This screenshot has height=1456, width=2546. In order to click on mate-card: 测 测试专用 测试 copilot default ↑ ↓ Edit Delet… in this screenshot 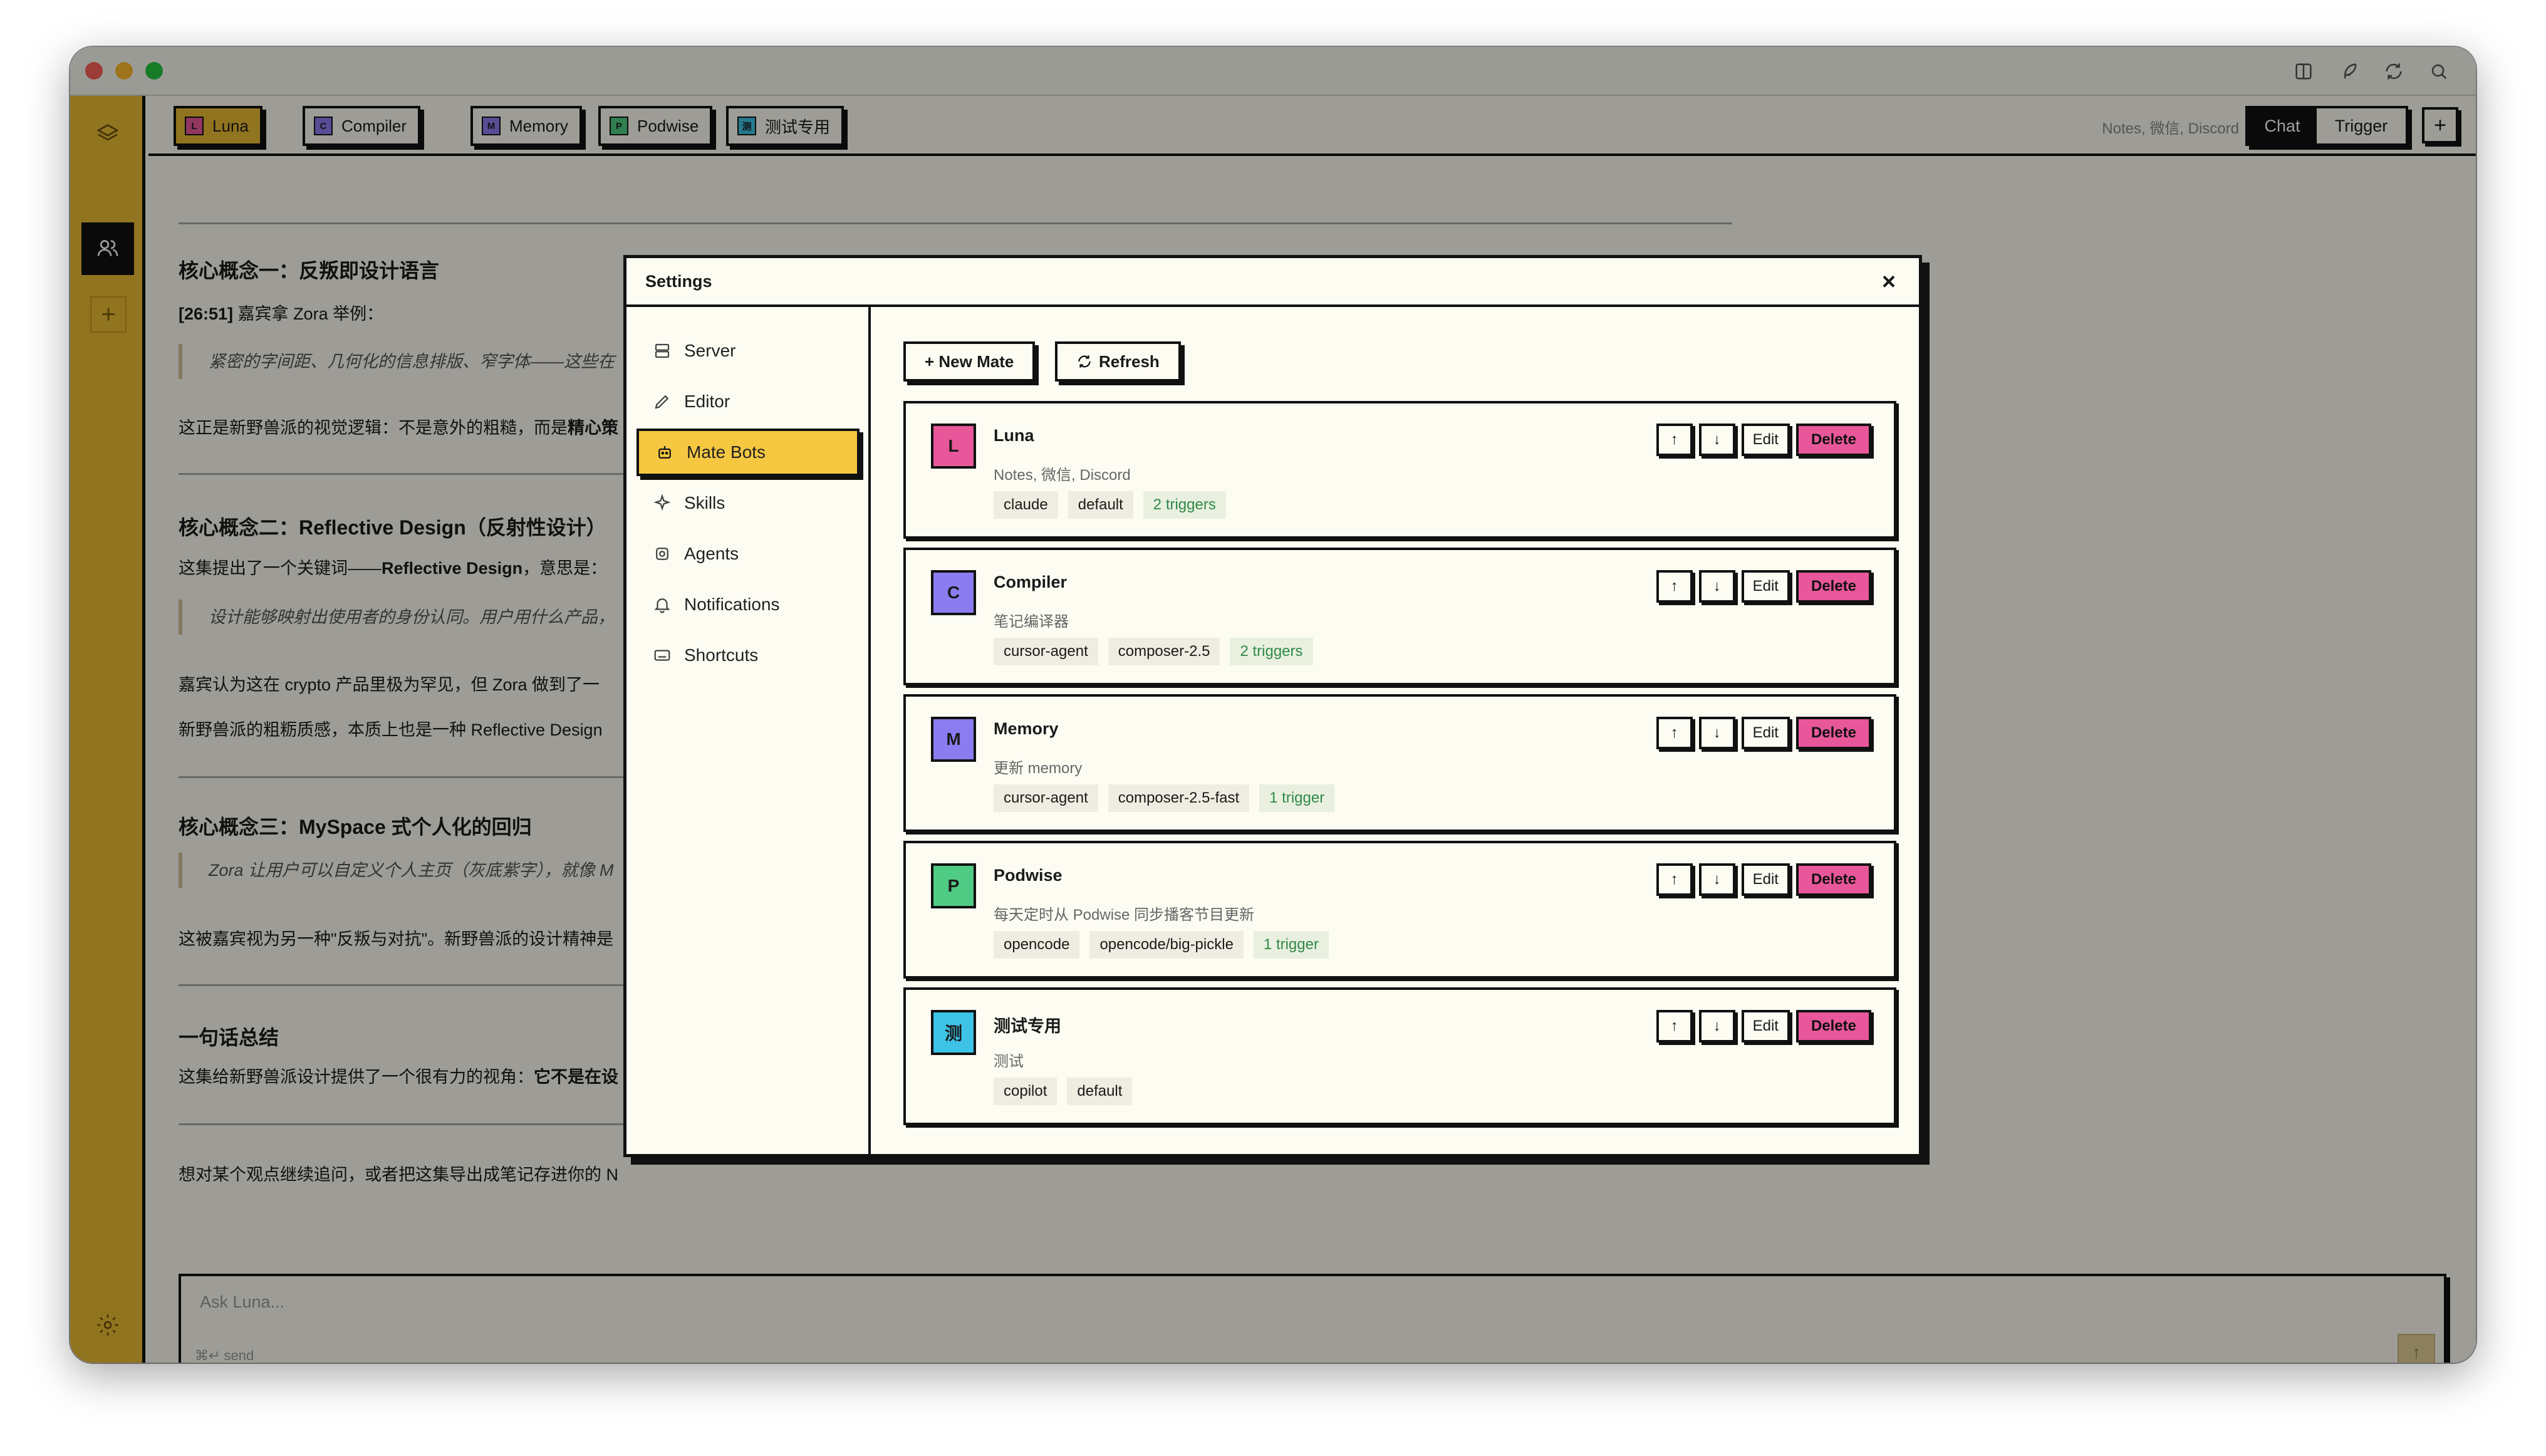, I will do `click(1399, 1056)`.